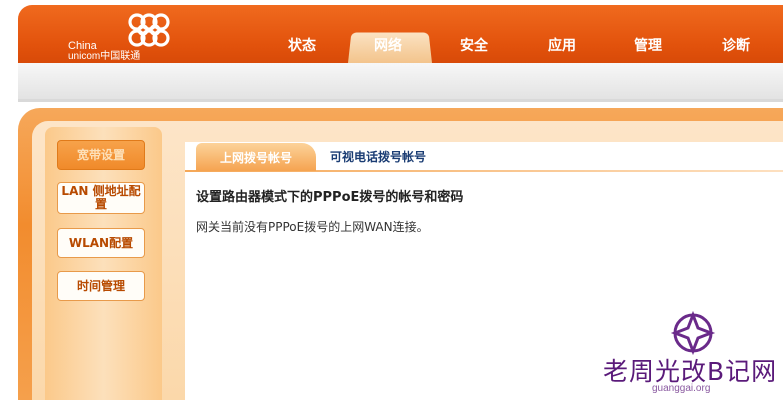 The image size is (783, 400). What do you see at coordinates (101, 286) in the screenshot?
I see `sidebar-item-time: 时间管理` at bounding box center [101, 286].